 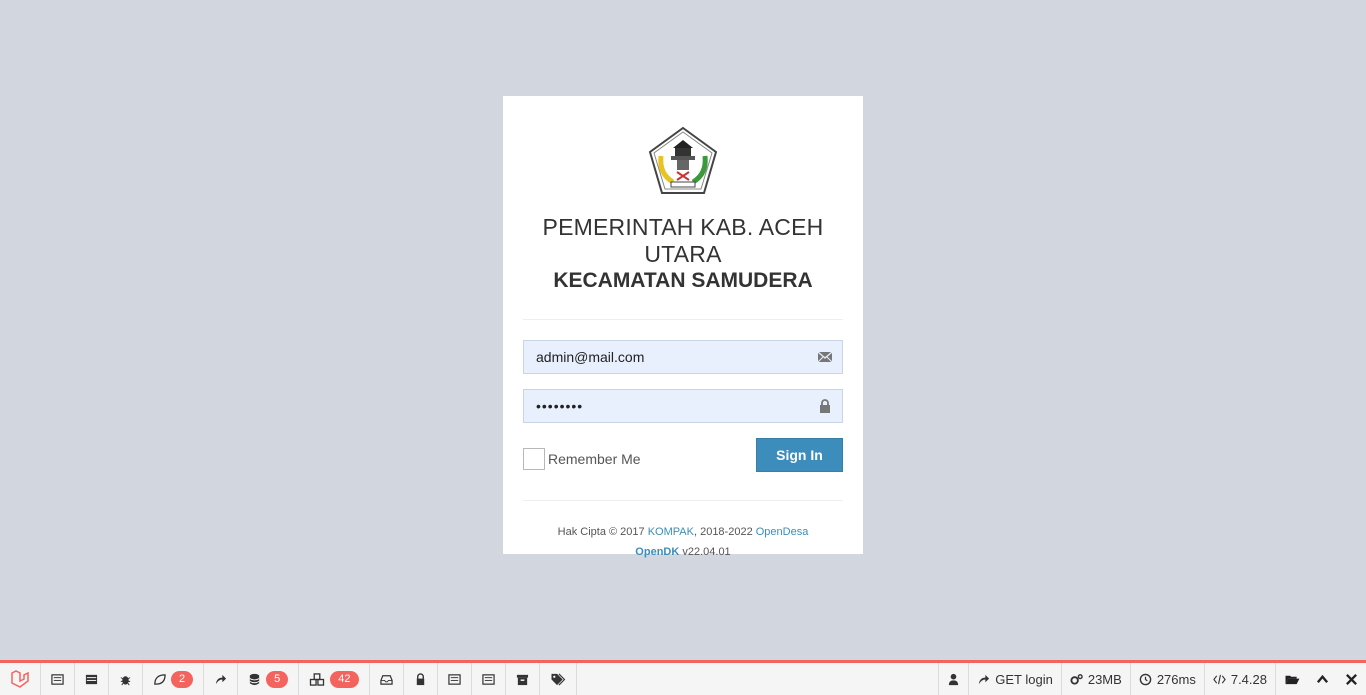 What do you see at coordinates (782, 532) in the screenshot?
I see `opendesa-link: OpenDesa` at bounding box center [782, 532].